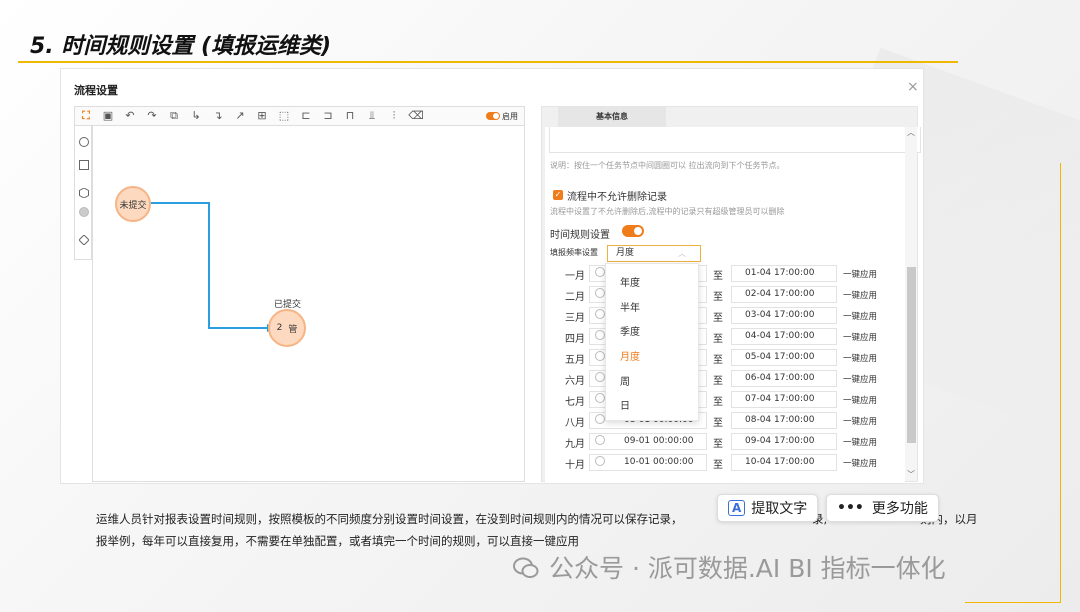  Describe the element at coordinates (84, 142) in the screenshot. I see `circle-shape-icon` at that location.